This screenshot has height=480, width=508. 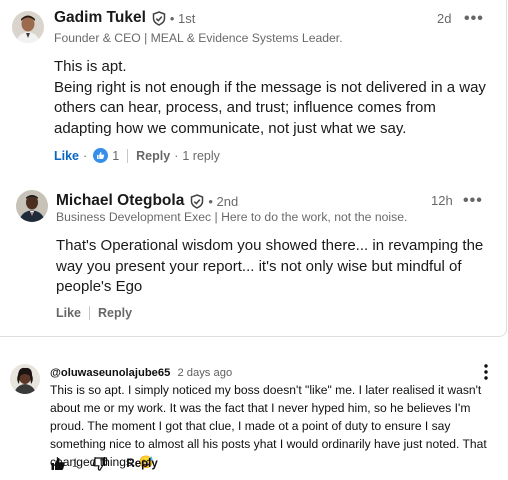 I want to click on comment1-more-icon: •••, so click(x=474, y=19).